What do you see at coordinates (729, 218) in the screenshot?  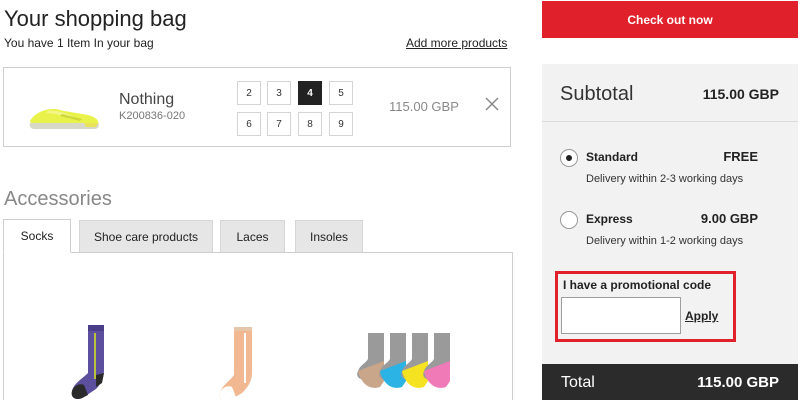 I see `shipping-price: 9.00 GBP` at bounding box center [729, 218].